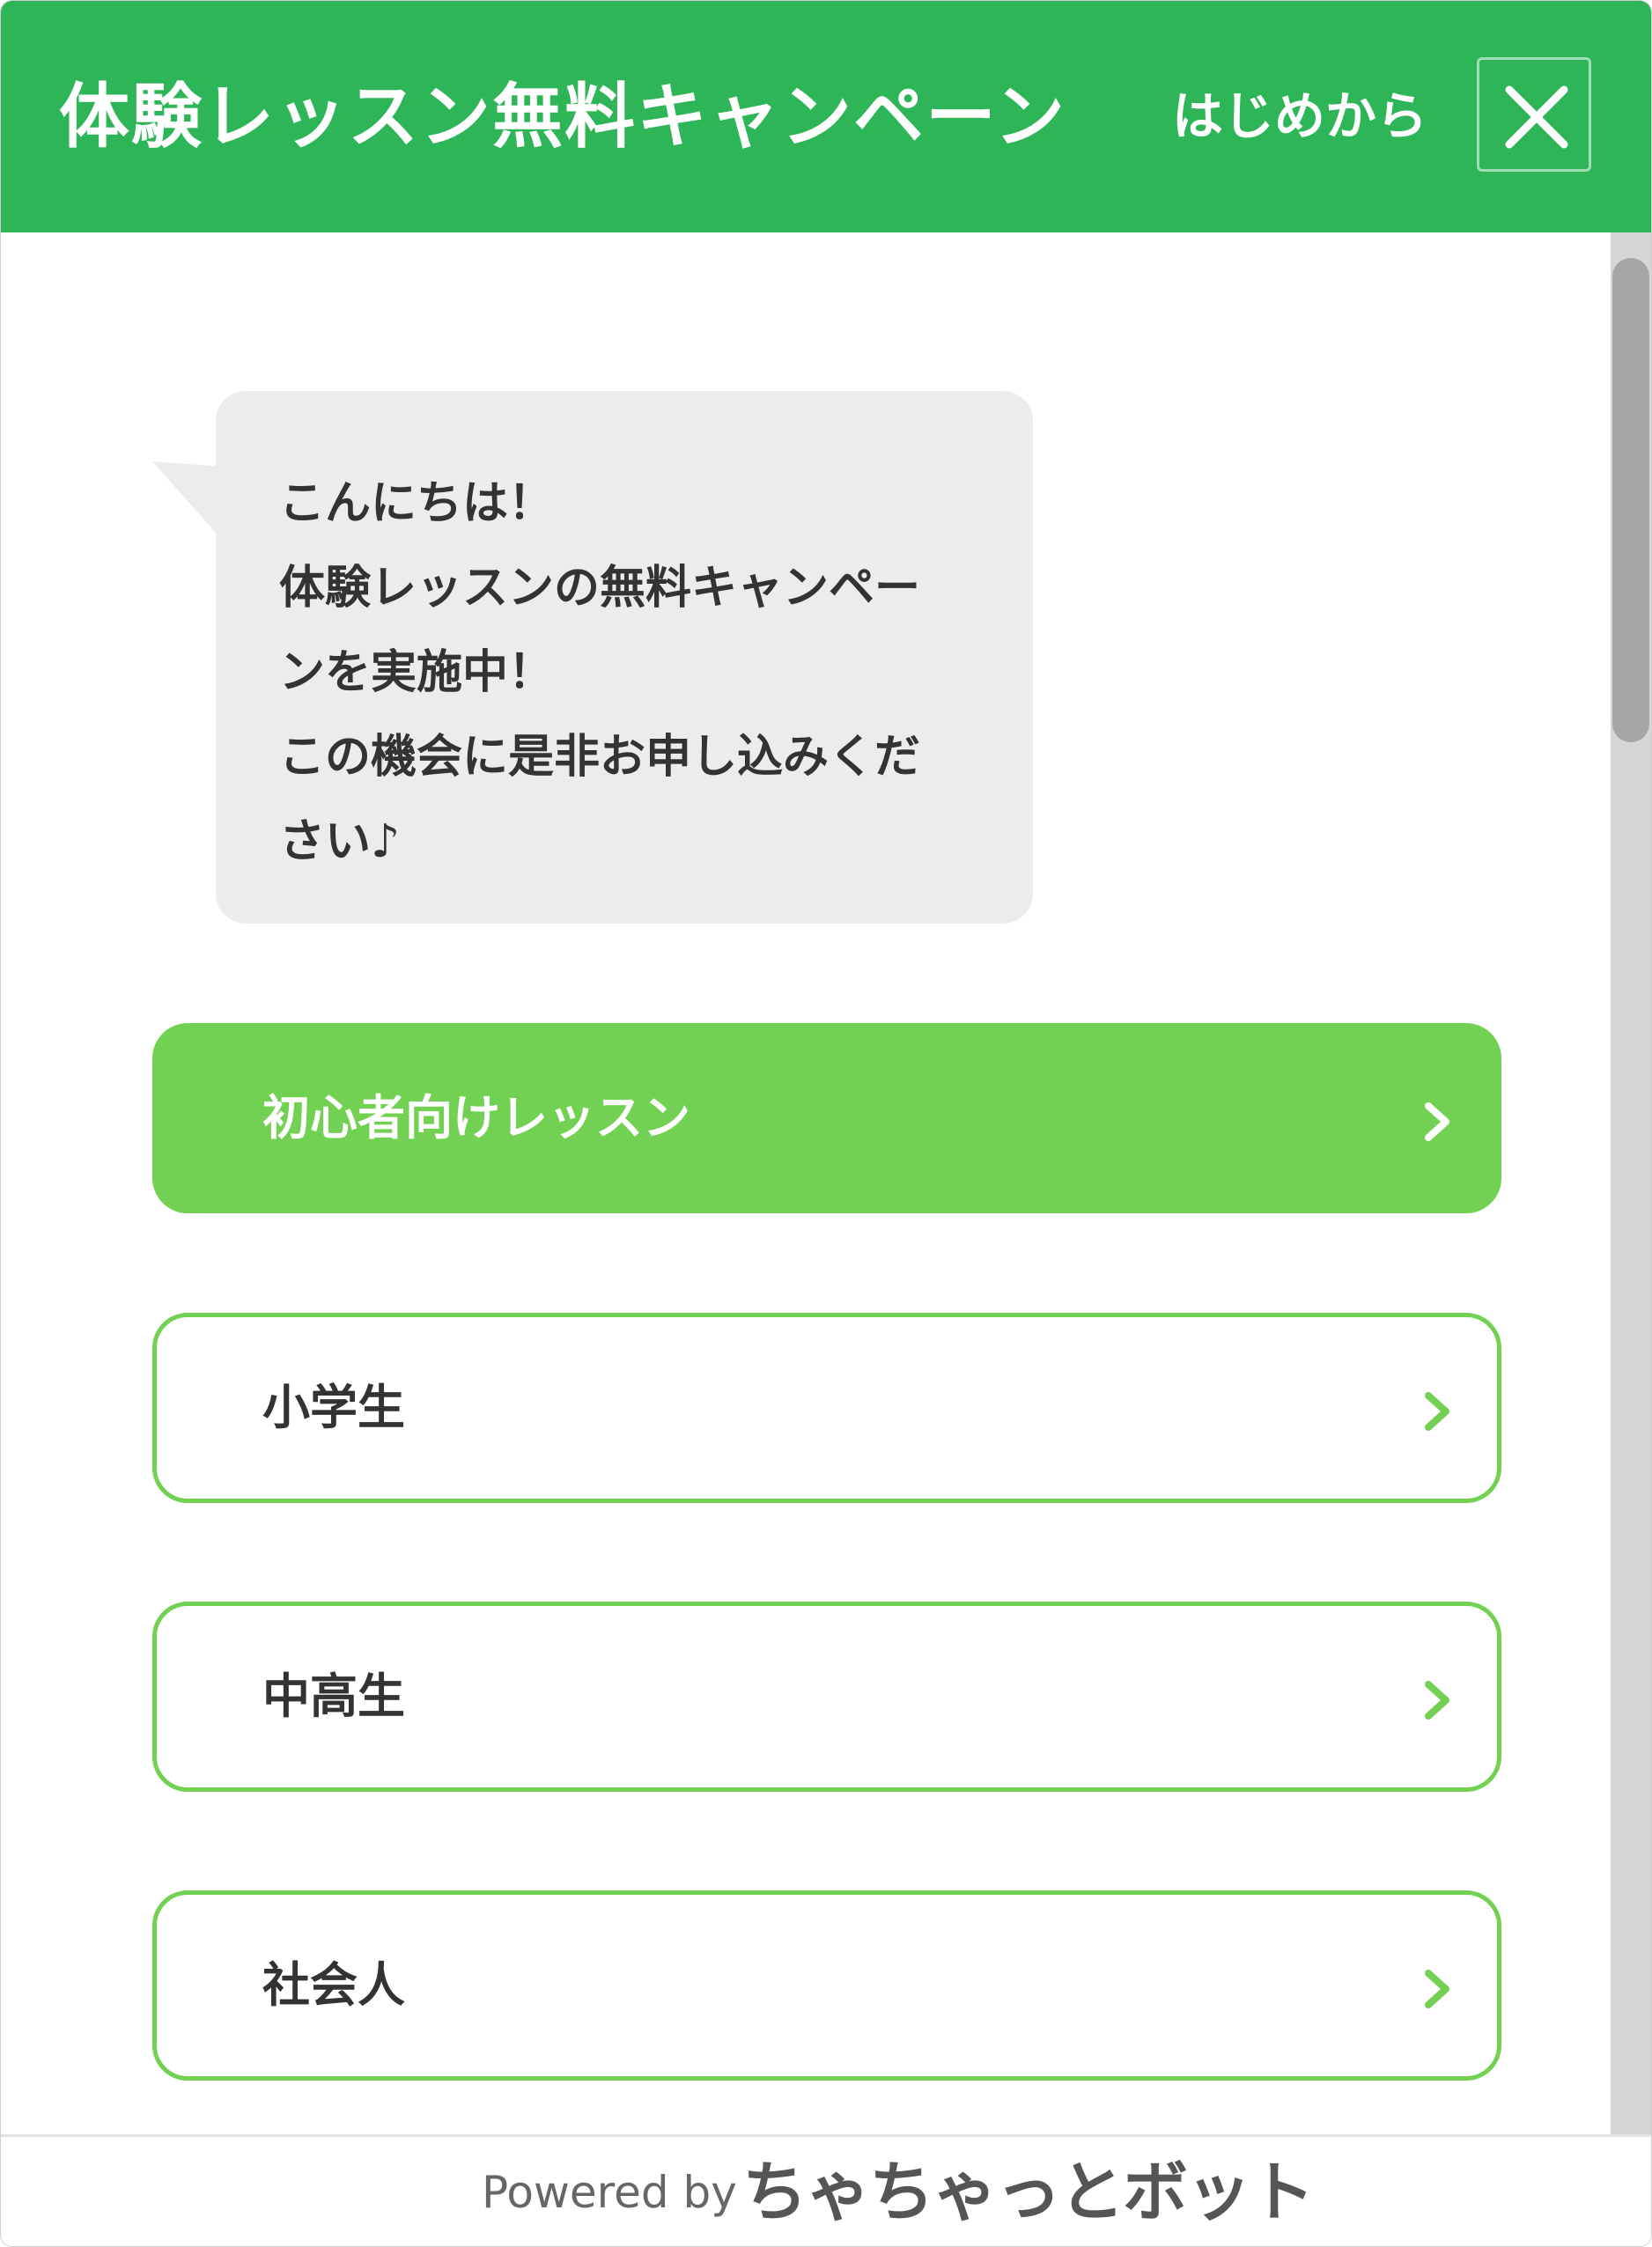 The height and width of the screenshot is (2247, 1652). Describe the element at coordinates (1299, 116) in the screenshot. I see `restart-button: はじめから` at that location.